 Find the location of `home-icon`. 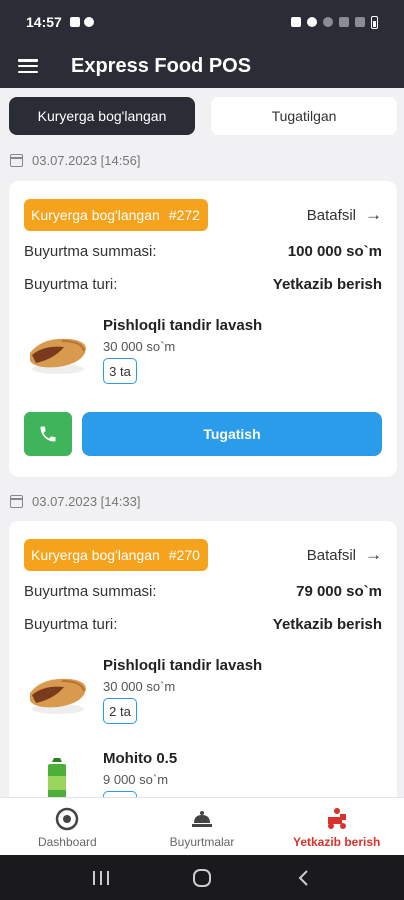

home-icon is located at coordinates (201, 877).